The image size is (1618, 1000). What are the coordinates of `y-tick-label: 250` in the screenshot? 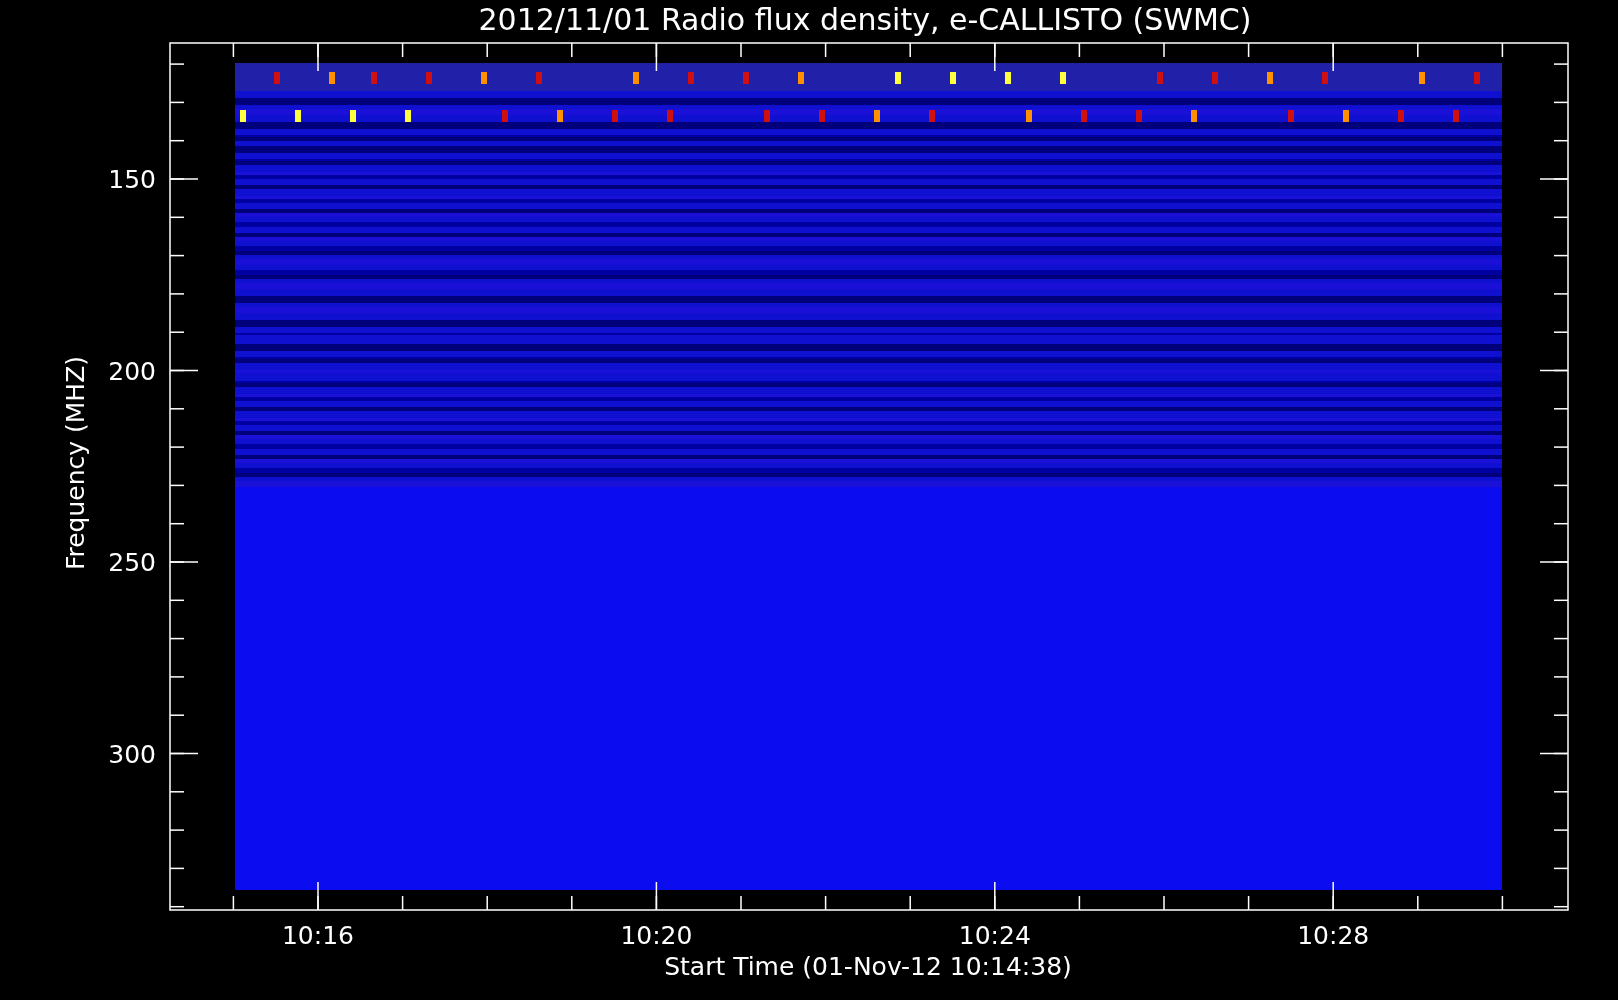 It's located at (132, 562).